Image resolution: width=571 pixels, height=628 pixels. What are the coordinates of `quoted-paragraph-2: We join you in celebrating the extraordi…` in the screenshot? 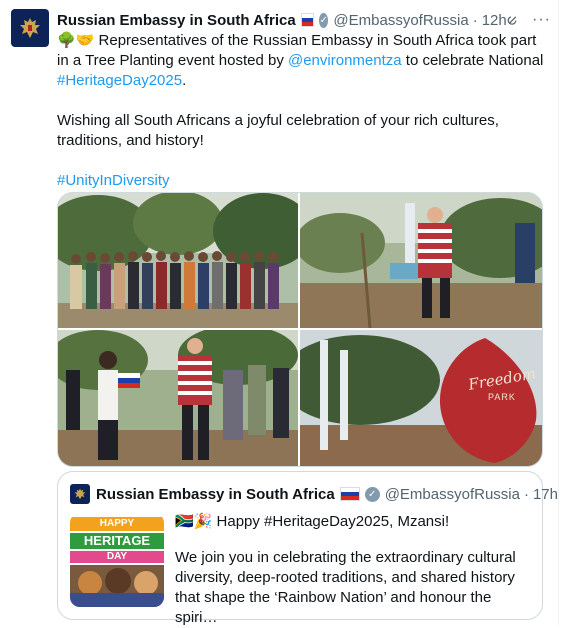 It's located at (345, 587).